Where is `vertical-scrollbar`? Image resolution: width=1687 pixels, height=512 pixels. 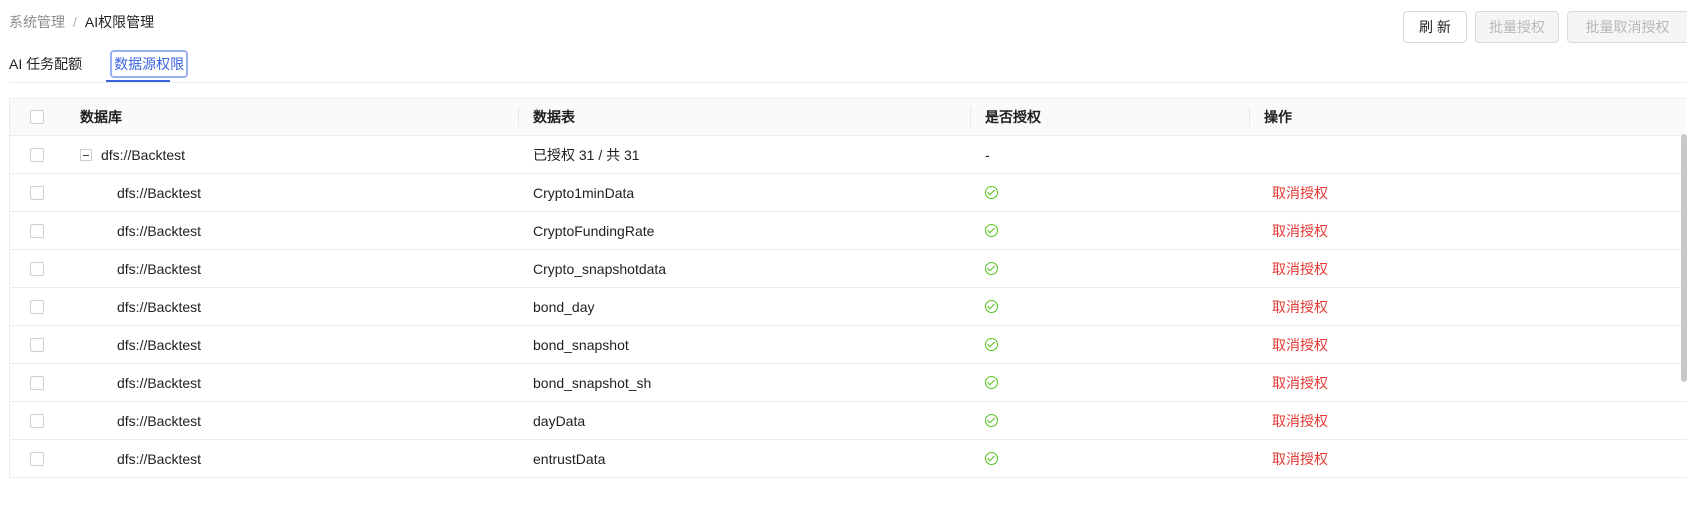
vertical-scrollbar is located at coordinates (1684, 258).